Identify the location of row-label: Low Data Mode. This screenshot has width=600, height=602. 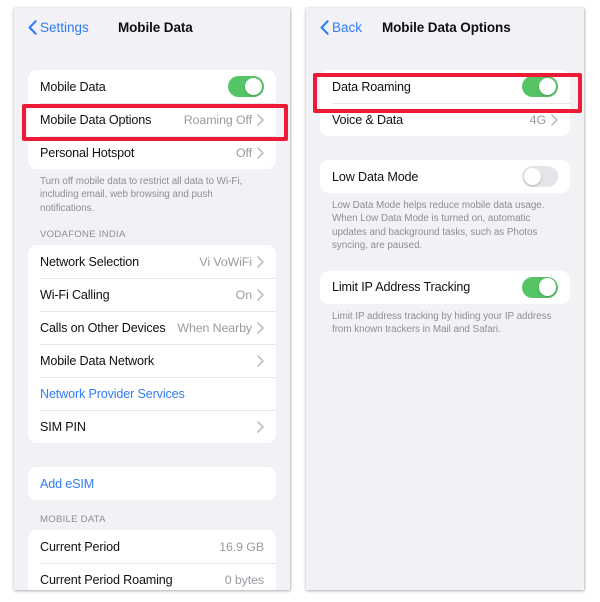
(375, 176).